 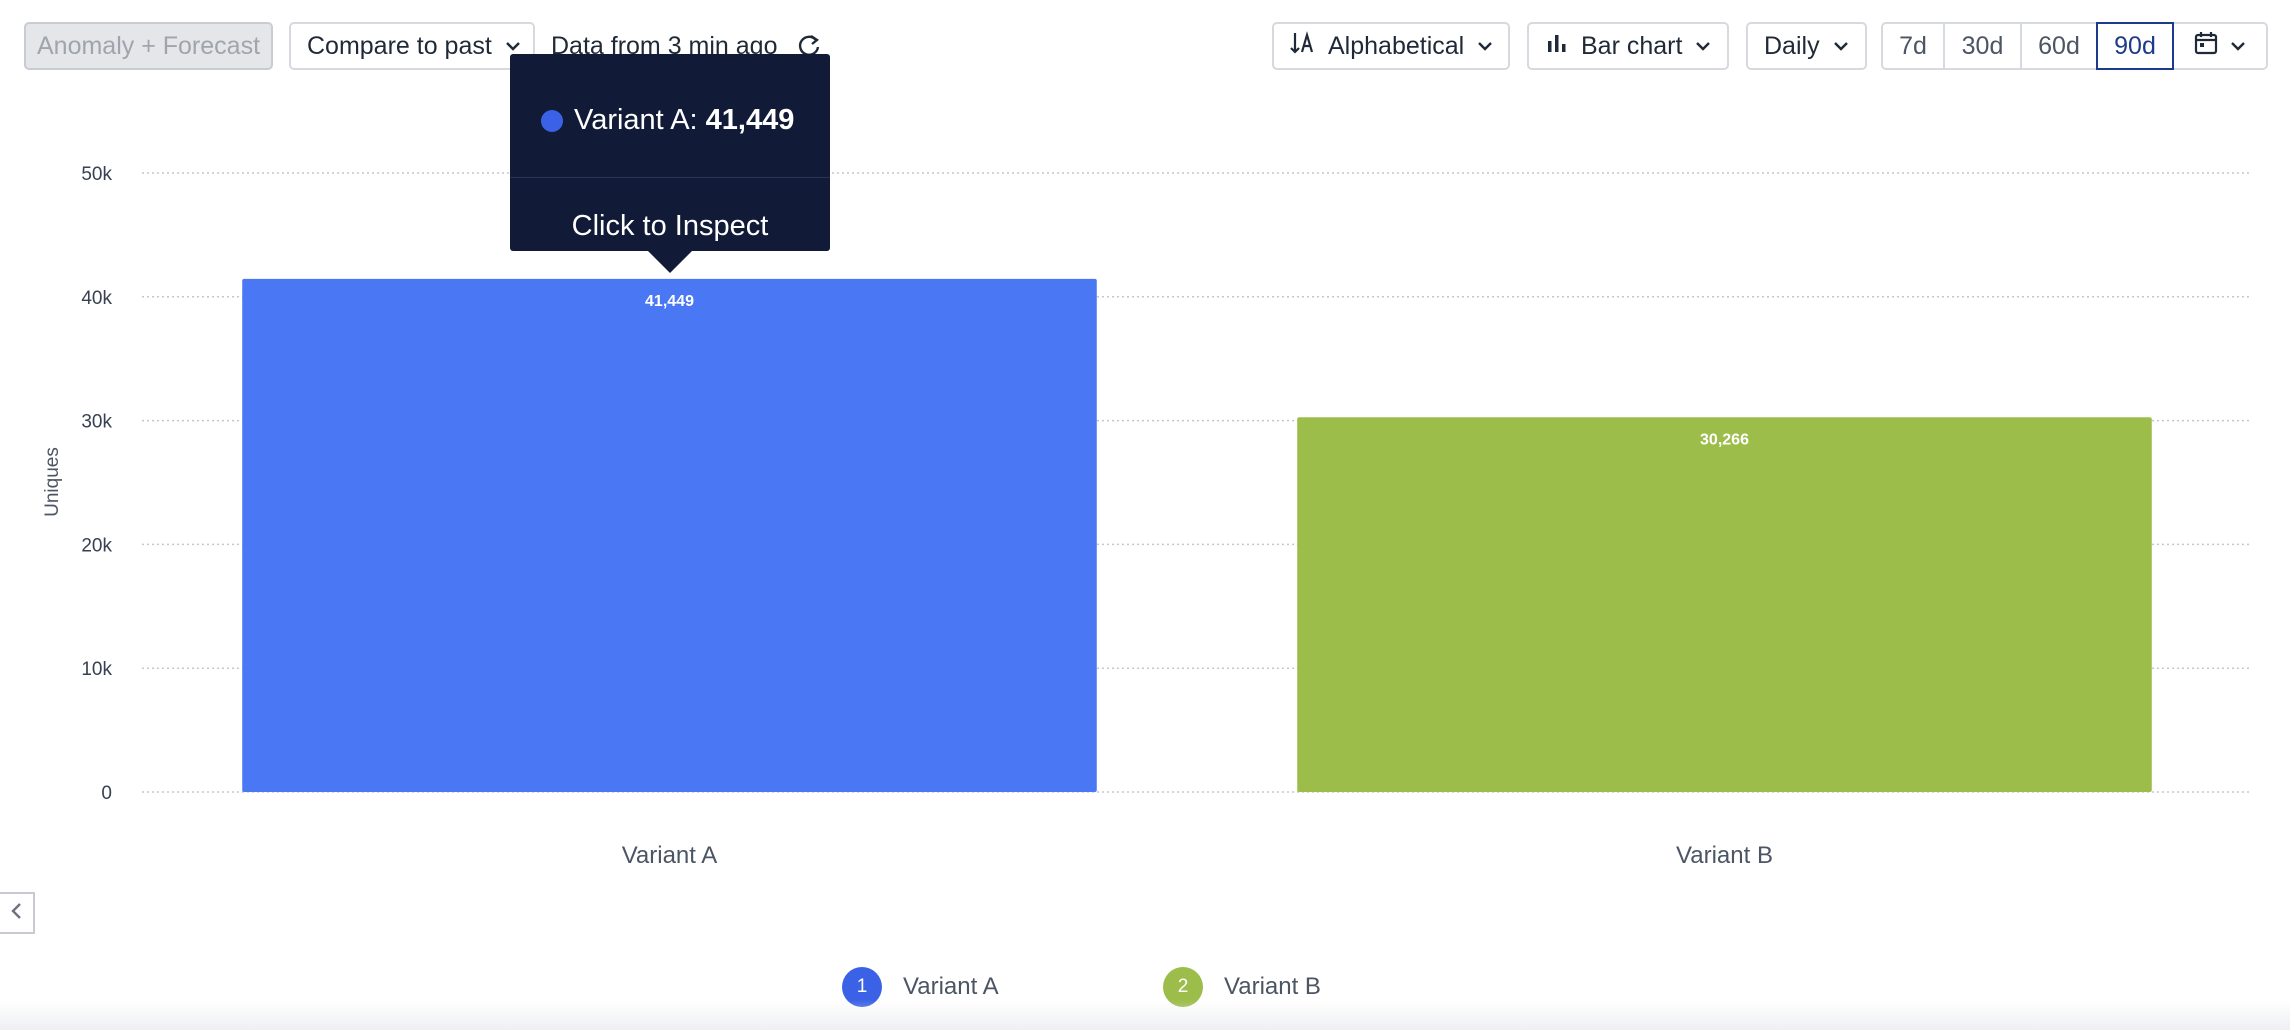 I want to click on y-tick-label: 50k, so click(x=96, y=174).